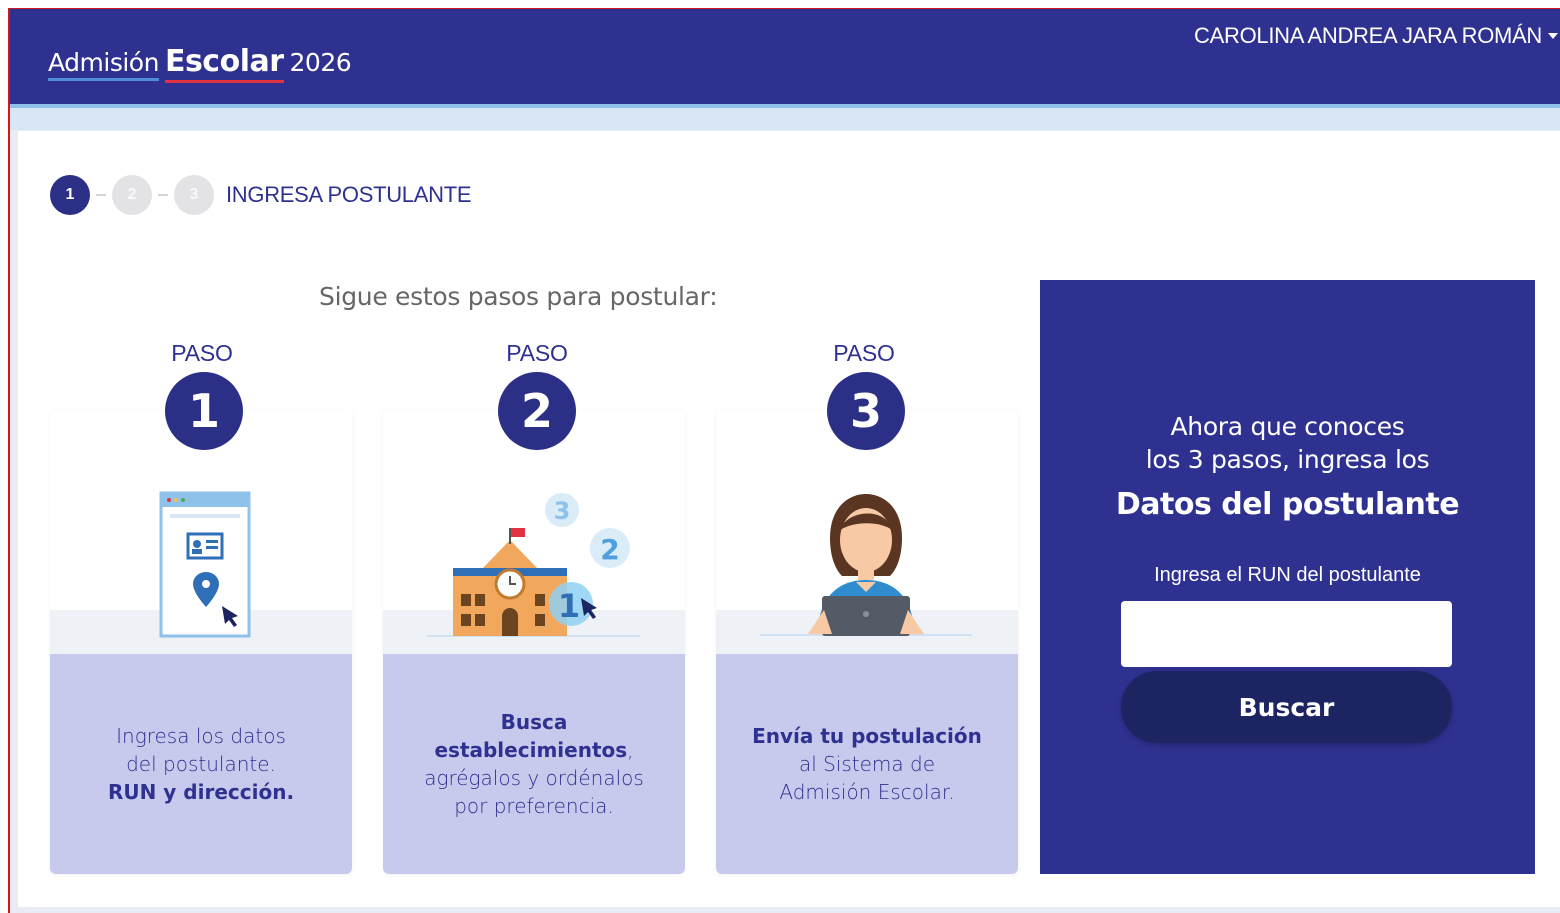 The width and height of the screenshot is (1560, 913). What do you see at coordinates (569, 606) in the screenshot?
I see `svg-text: 1` at bounding box center [569, 606].